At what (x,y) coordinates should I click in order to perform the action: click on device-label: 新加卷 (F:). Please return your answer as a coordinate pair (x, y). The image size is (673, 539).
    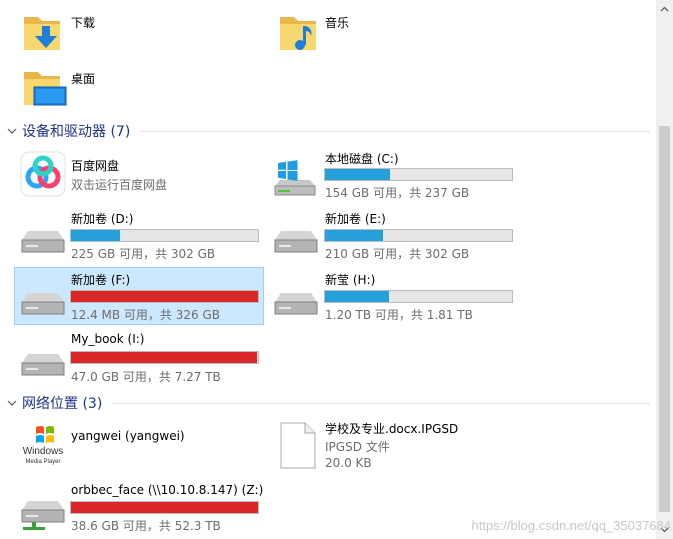
    Looking at the image, I should click on (101, 280).